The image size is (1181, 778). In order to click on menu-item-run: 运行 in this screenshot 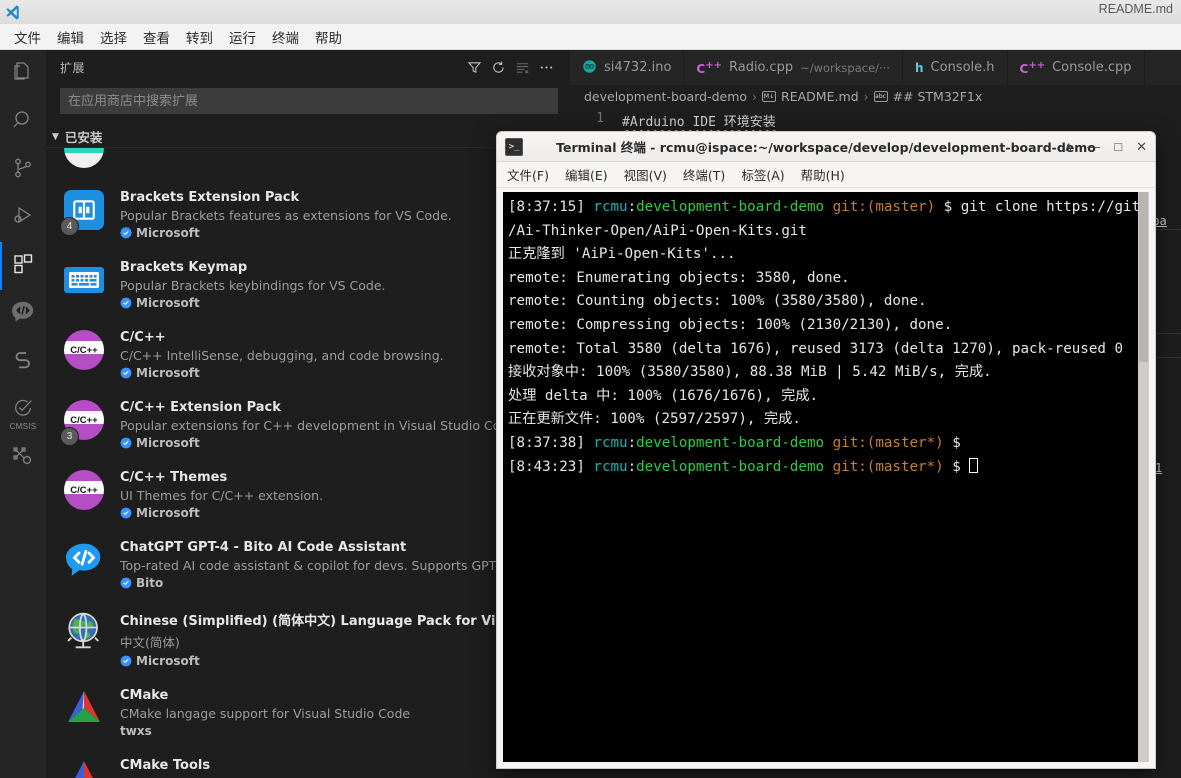, I will do `click(242, 37)`.